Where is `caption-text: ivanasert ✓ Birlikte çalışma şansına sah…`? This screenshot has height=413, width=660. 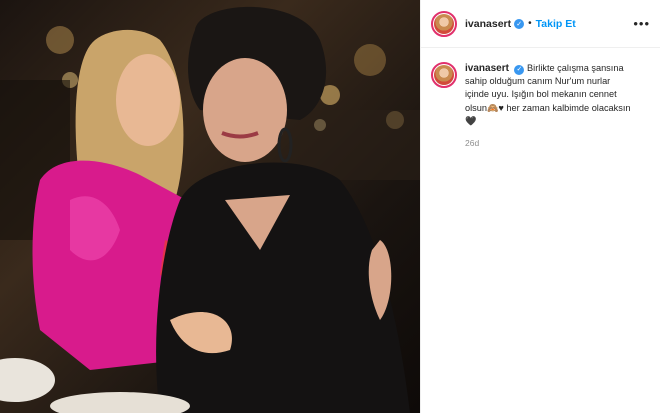
caption-text: ivanasert ✓ Birlikte çalışma şansına sah… is located at coordinates (550, 95).